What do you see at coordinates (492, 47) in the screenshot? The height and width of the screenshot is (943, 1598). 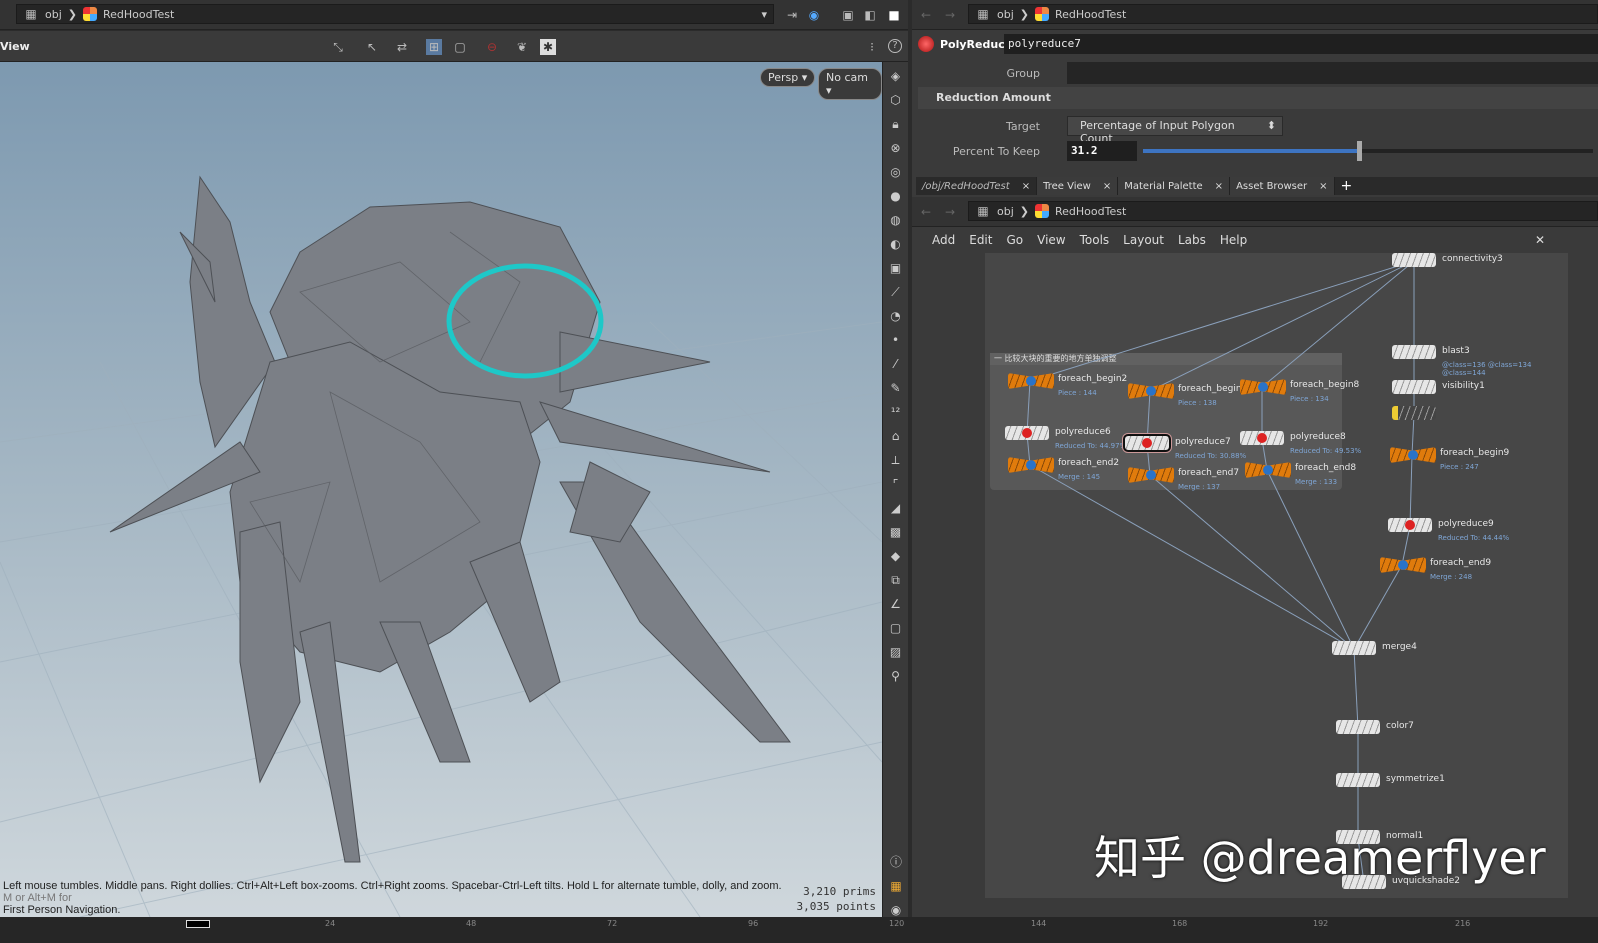 I see `record-icon: ⊖` at bounding box center [492, 47].